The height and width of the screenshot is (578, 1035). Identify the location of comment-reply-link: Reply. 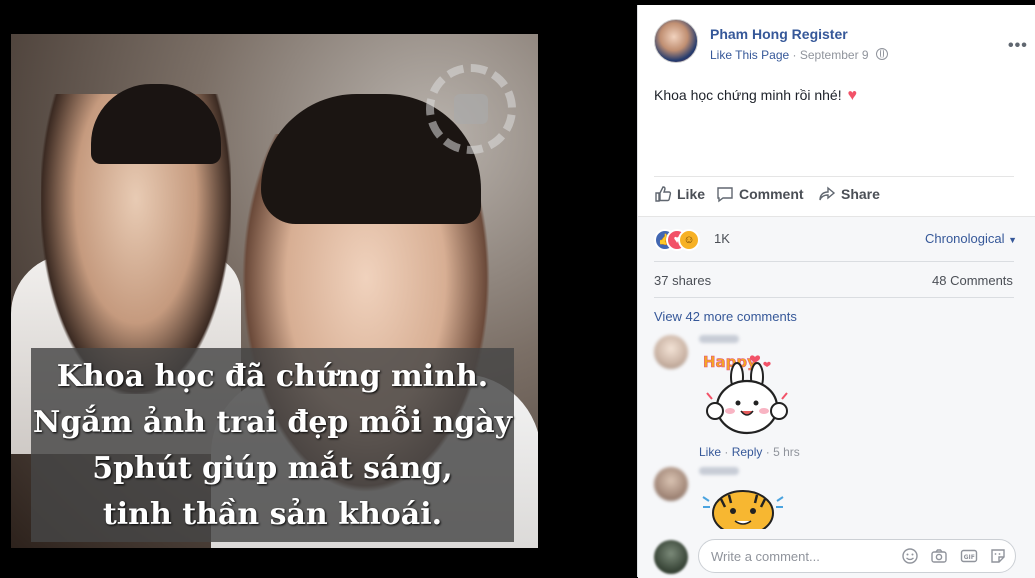
(747, 452).